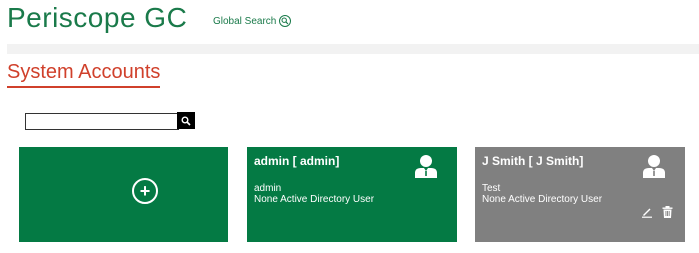 The image size is (699, 253). I want to click on add-circle-icon: +, so click(145, 191).